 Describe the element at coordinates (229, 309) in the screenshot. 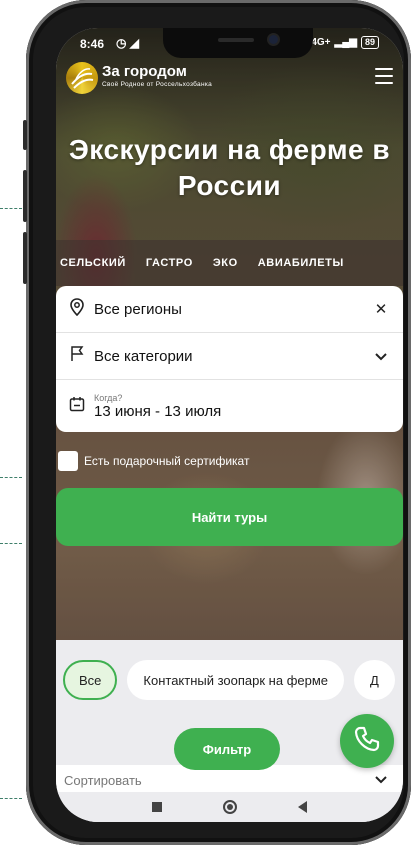

I see `region-field: Все регионы ✕` at that location.